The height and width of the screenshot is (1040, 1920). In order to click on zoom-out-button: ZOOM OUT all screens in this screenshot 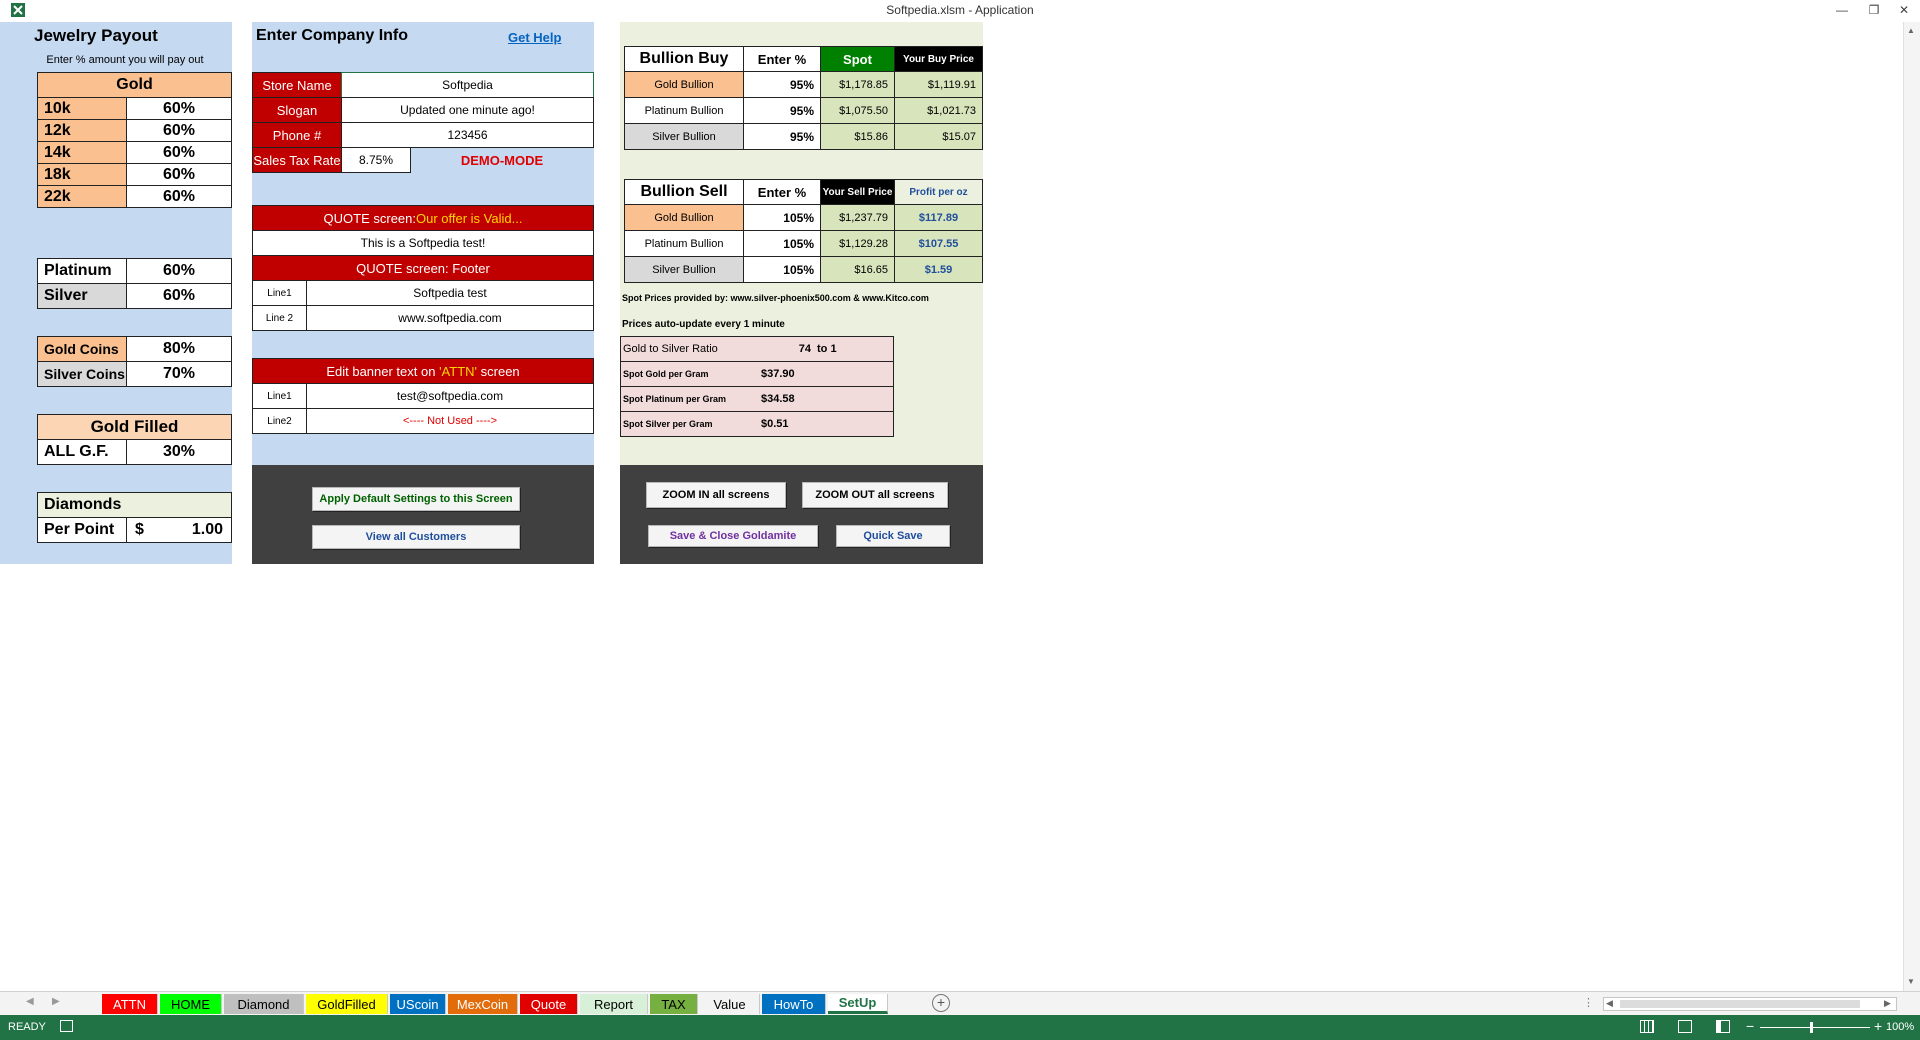, I will do `click(875, 495)`.